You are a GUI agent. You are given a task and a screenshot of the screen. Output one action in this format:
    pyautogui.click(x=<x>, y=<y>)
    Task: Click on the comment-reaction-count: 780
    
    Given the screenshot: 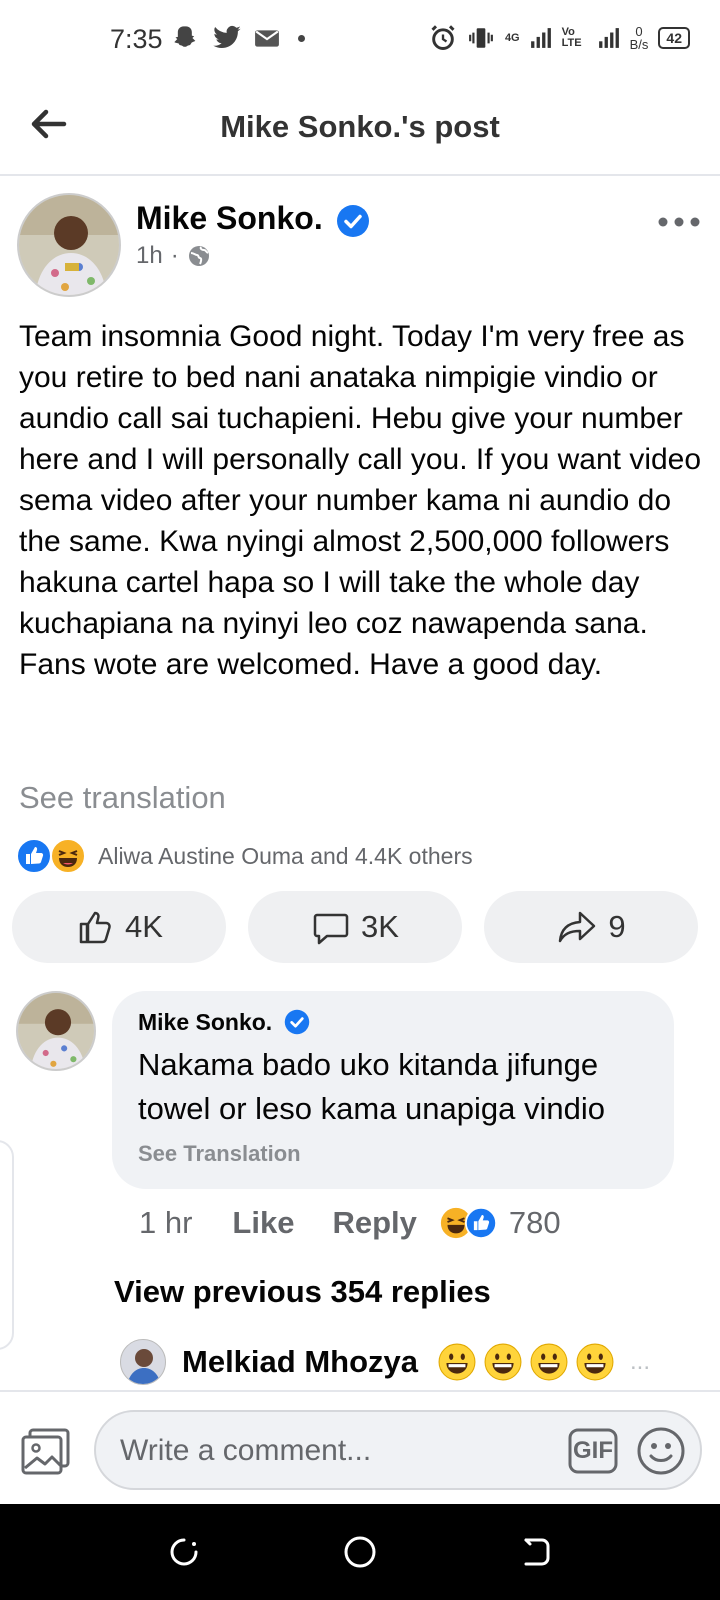 What is the action you would take?
    pyautogui.click(x=534, y=1222)
    